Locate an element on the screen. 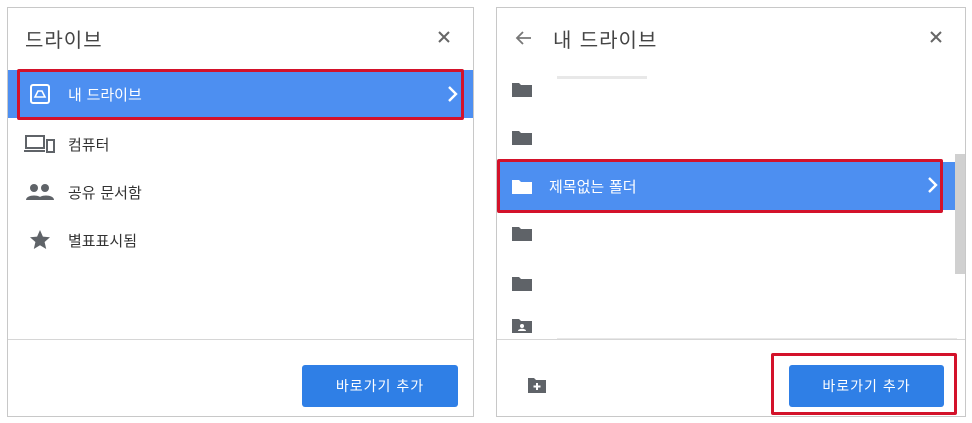 The height and width of the screenshot is (423, 972). folder-label: 제목없는 폴더 is located at coordinates (593, 186).